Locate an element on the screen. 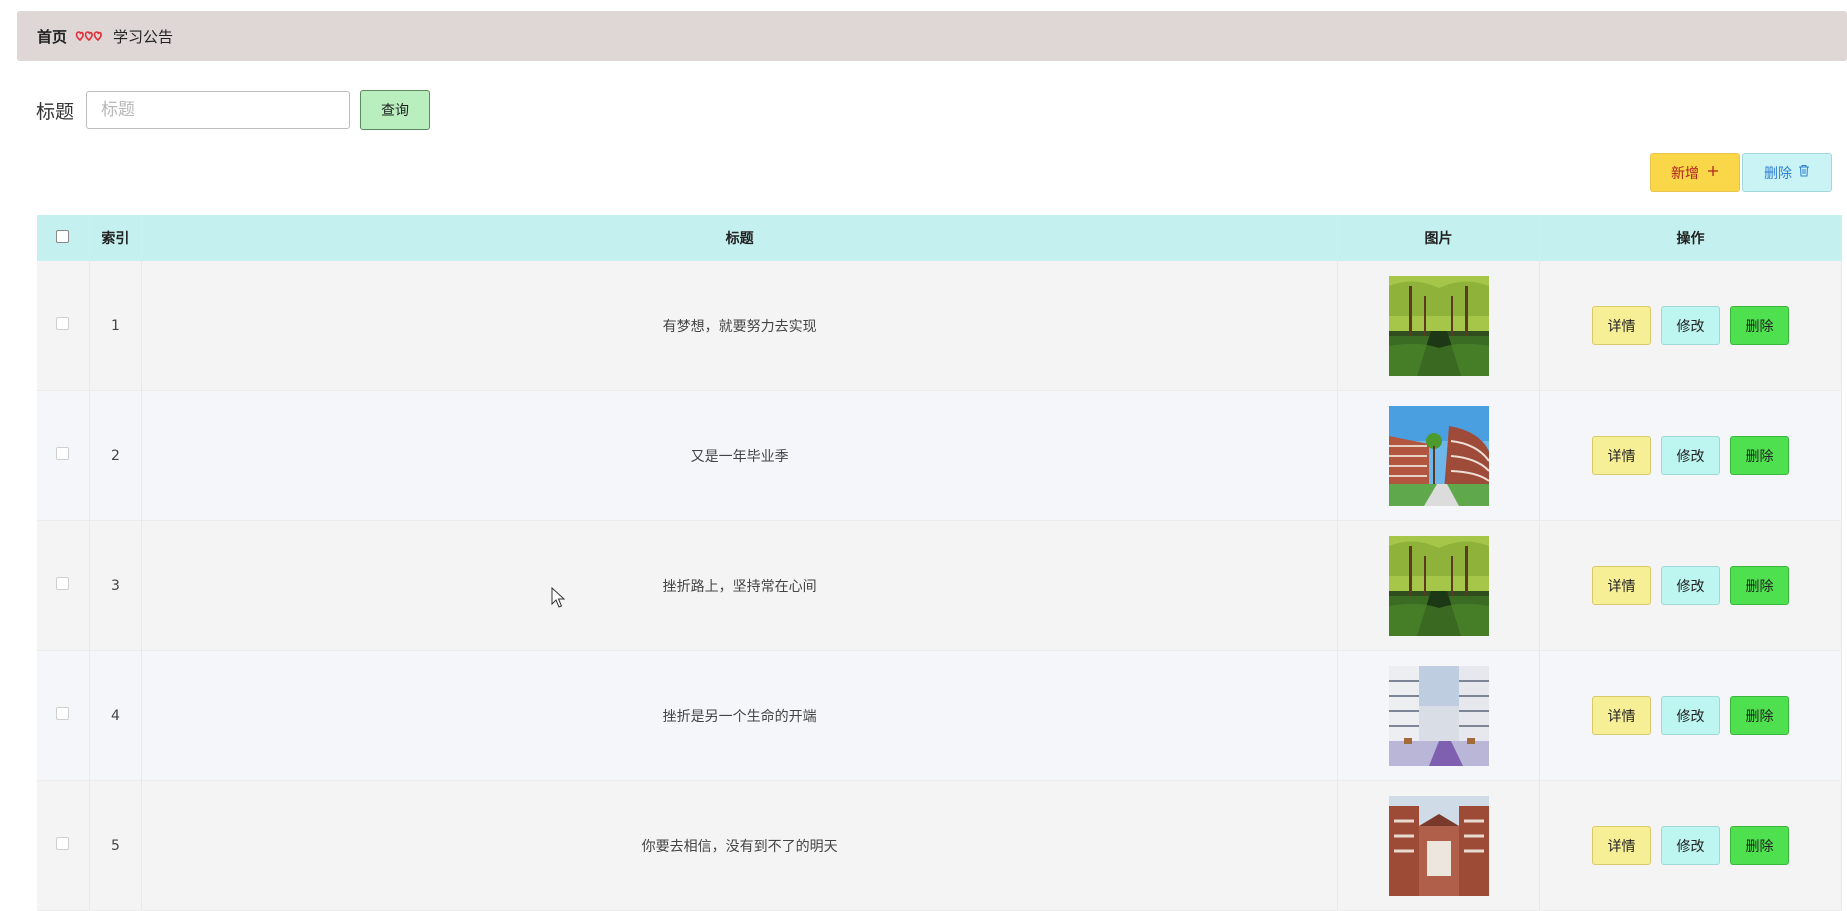  row-title: 挫折是另一个生命的开端 is located at coordinates (740, 715).